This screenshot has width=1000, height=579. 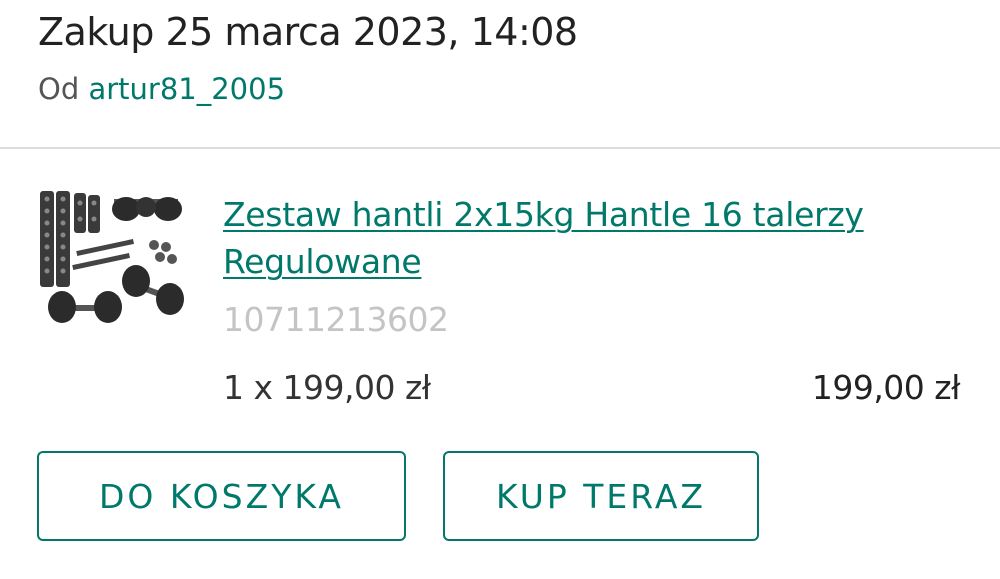 What do you see at coordinates (886, 387) in the screenshot?
I see `total-price: 199,00 zł` at bounding box center [886, 387].